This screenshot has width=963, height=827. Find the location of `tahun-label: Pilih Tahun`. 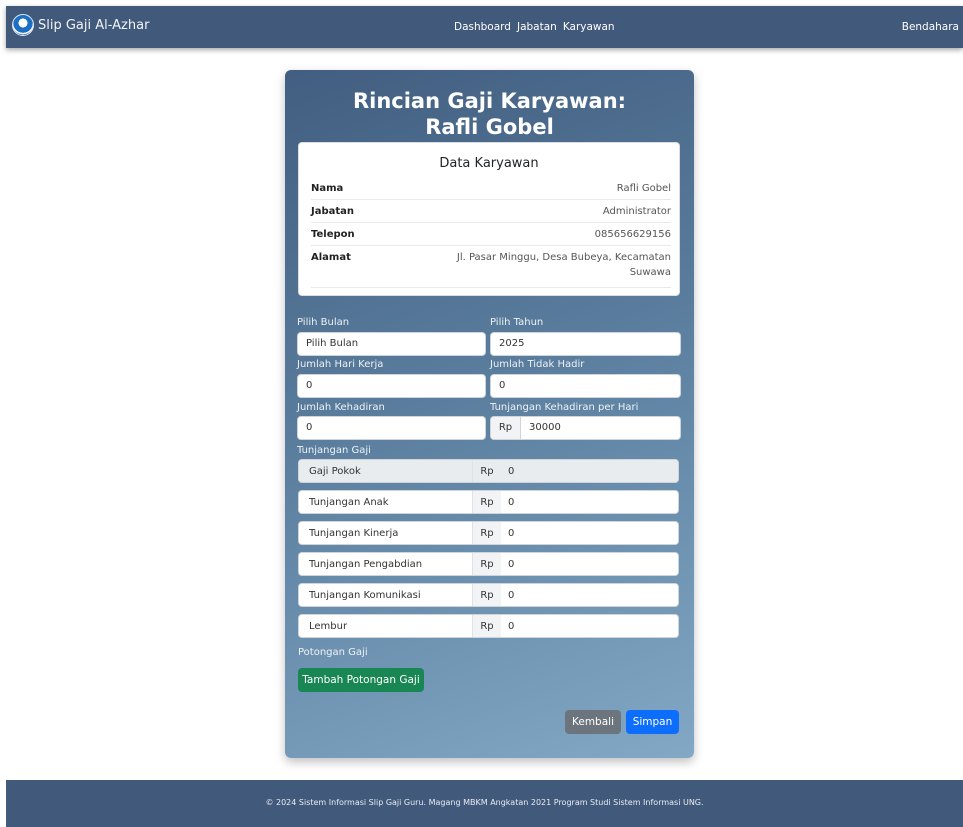

tahun-label: Pilih Tahun is located at coordinates (517, 322).